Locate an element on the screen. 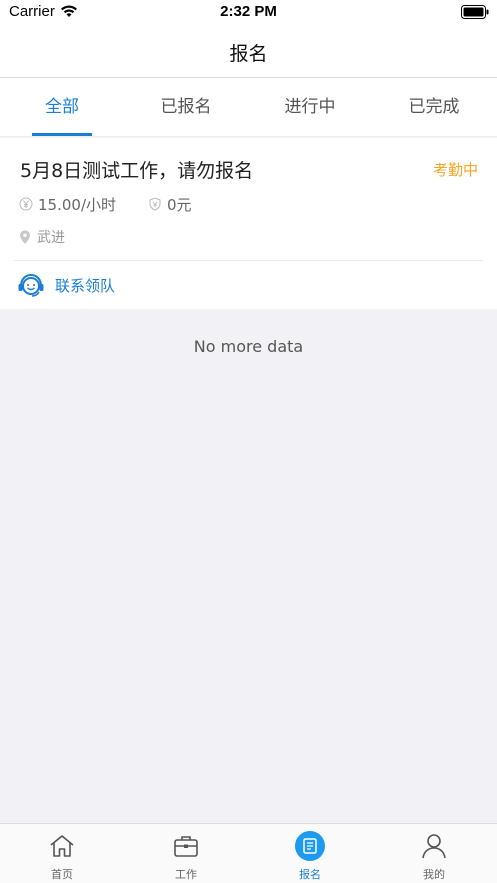 This screenshot has width=497, height=883. tabbar-item-mine: 我的 is located at coordinates (434, 853).